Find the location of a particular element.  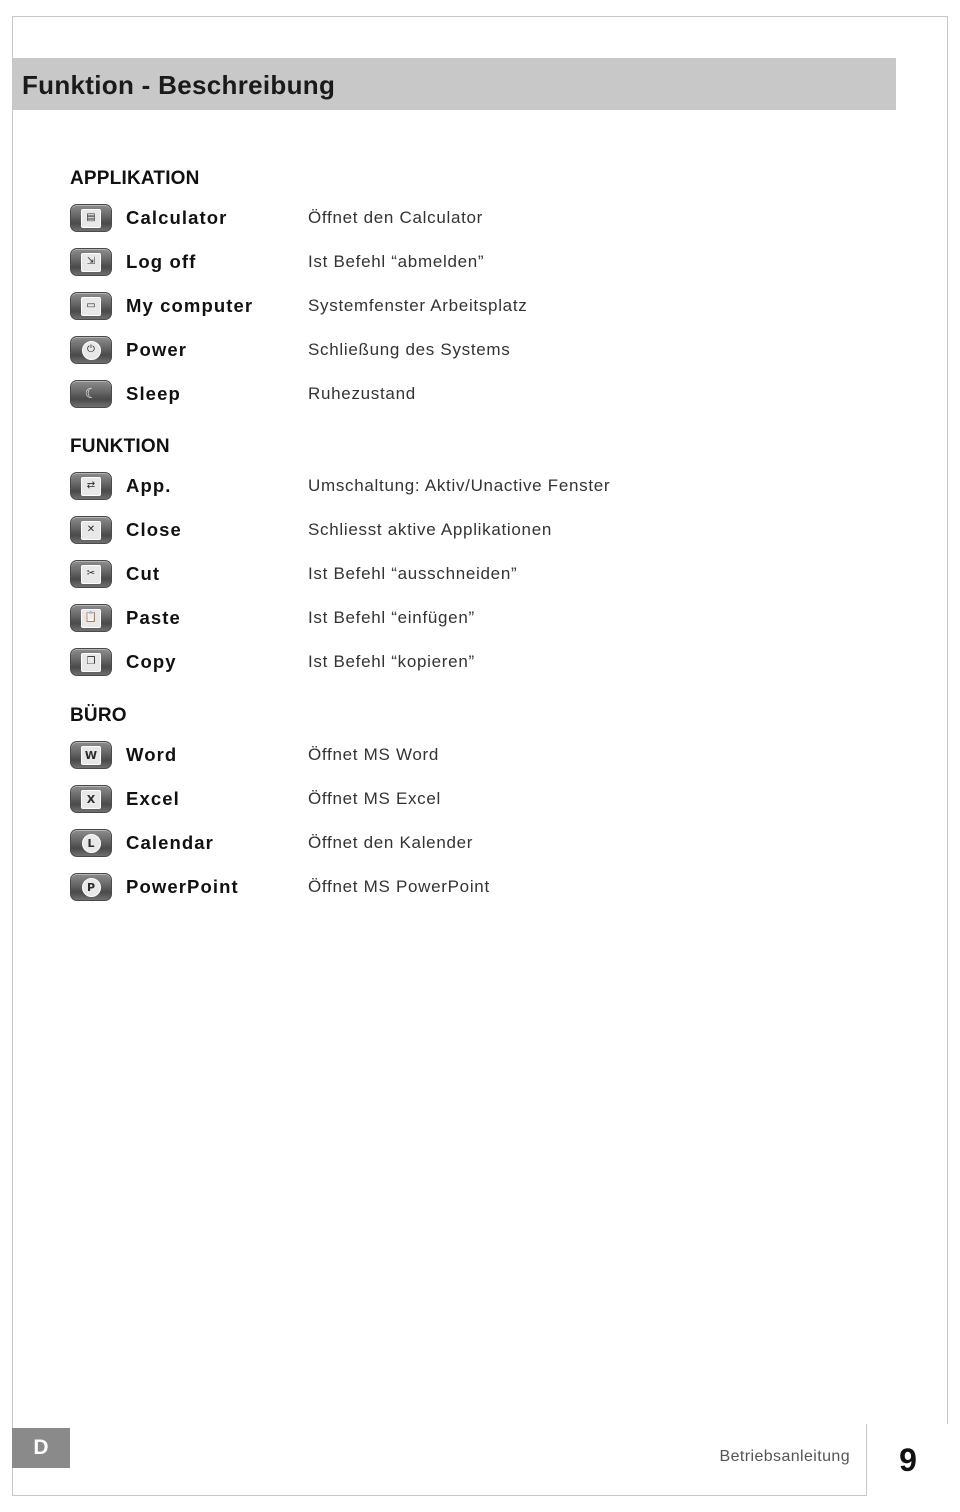

paste-glyph: 📋 is located at coordinates (91, 618).